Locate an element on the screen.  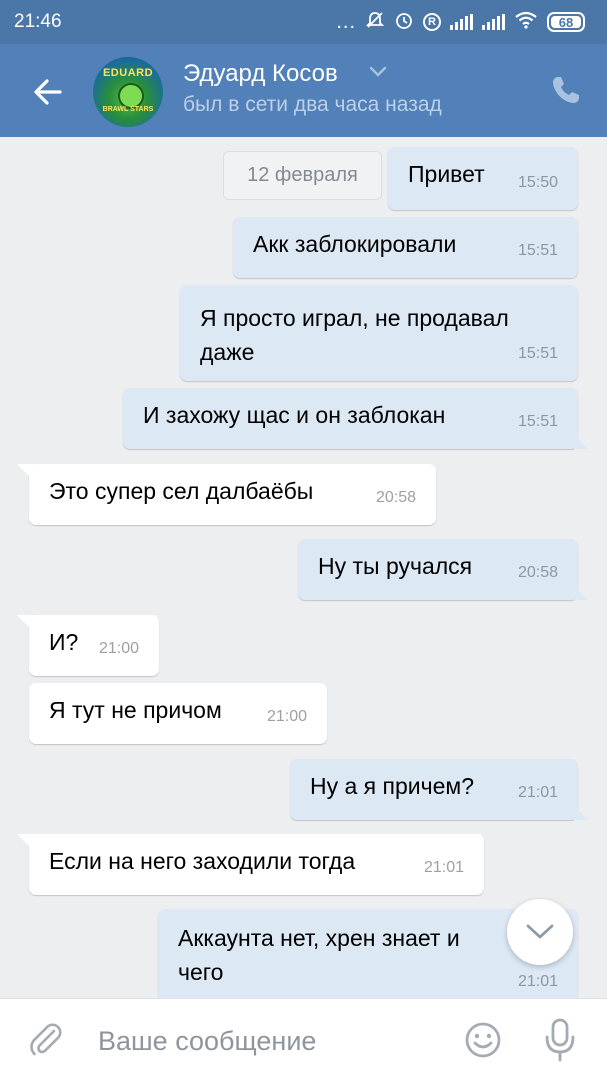
message-outgoing: Привет 15:50 is located at coordinates (483, 178).